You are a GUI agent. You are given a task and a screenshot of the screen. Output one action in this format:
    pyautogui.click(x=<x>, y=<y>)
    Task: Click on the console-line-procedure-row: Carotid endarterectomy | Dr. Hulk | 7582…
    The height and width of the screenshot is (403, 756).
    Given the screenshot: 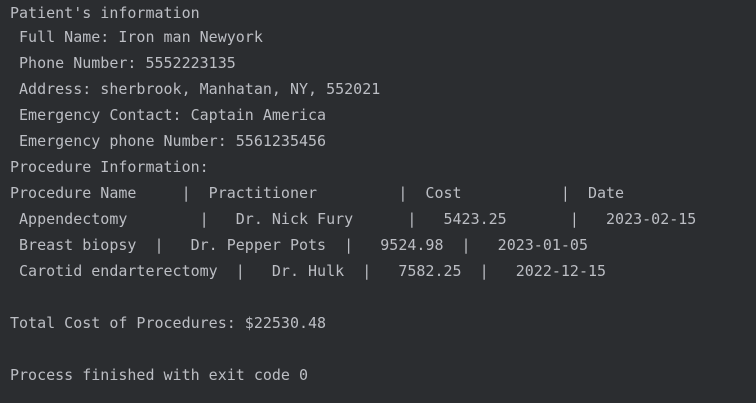 What is the action you would take?
    pyautogui.click(x=308, y=271)
    